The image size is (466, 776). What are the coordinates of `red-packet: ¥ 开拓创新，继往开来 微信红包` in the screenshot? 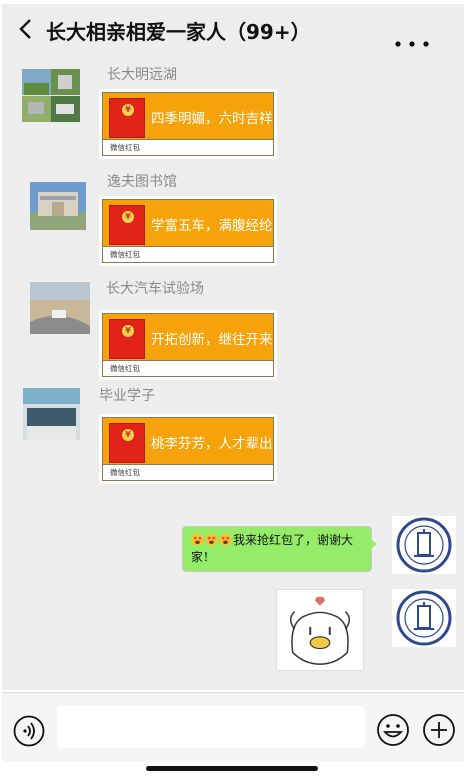 It's located at (188, 345).